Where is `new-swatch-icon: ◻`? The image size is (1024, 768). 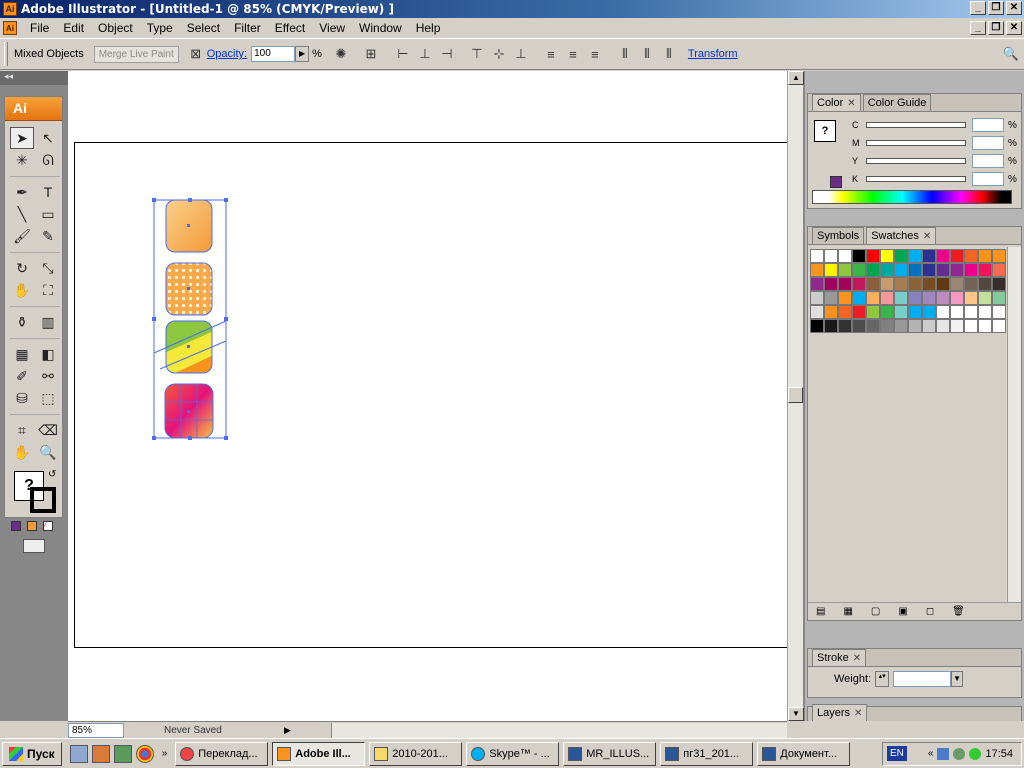
new-swatch-icon: ◻ is located at coordinates (930, 611).